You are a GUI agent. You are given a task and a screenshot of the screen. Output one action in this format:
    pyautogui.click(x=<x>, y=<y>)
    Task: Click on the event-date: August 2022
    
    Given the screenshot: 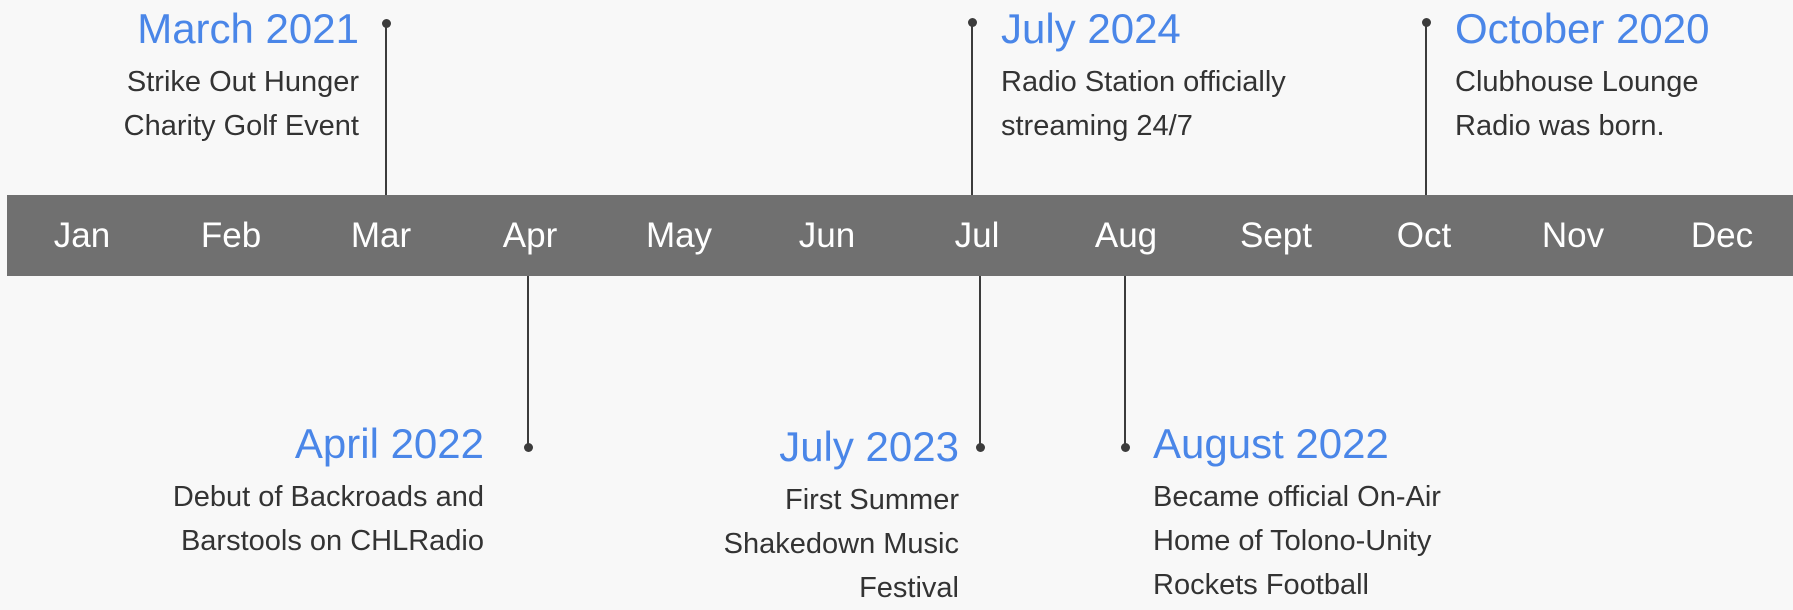 What is the action you would take?
    pyautogui.click(x=1271, y=443)
    